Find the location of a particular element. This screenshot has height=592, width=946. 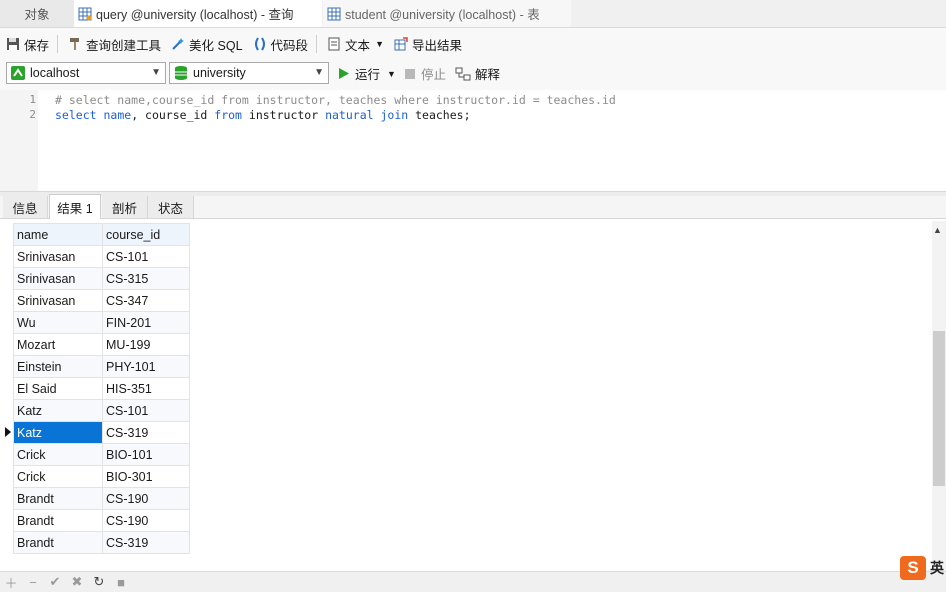

cell-name: Mozart is located at coordinates (58, 344).